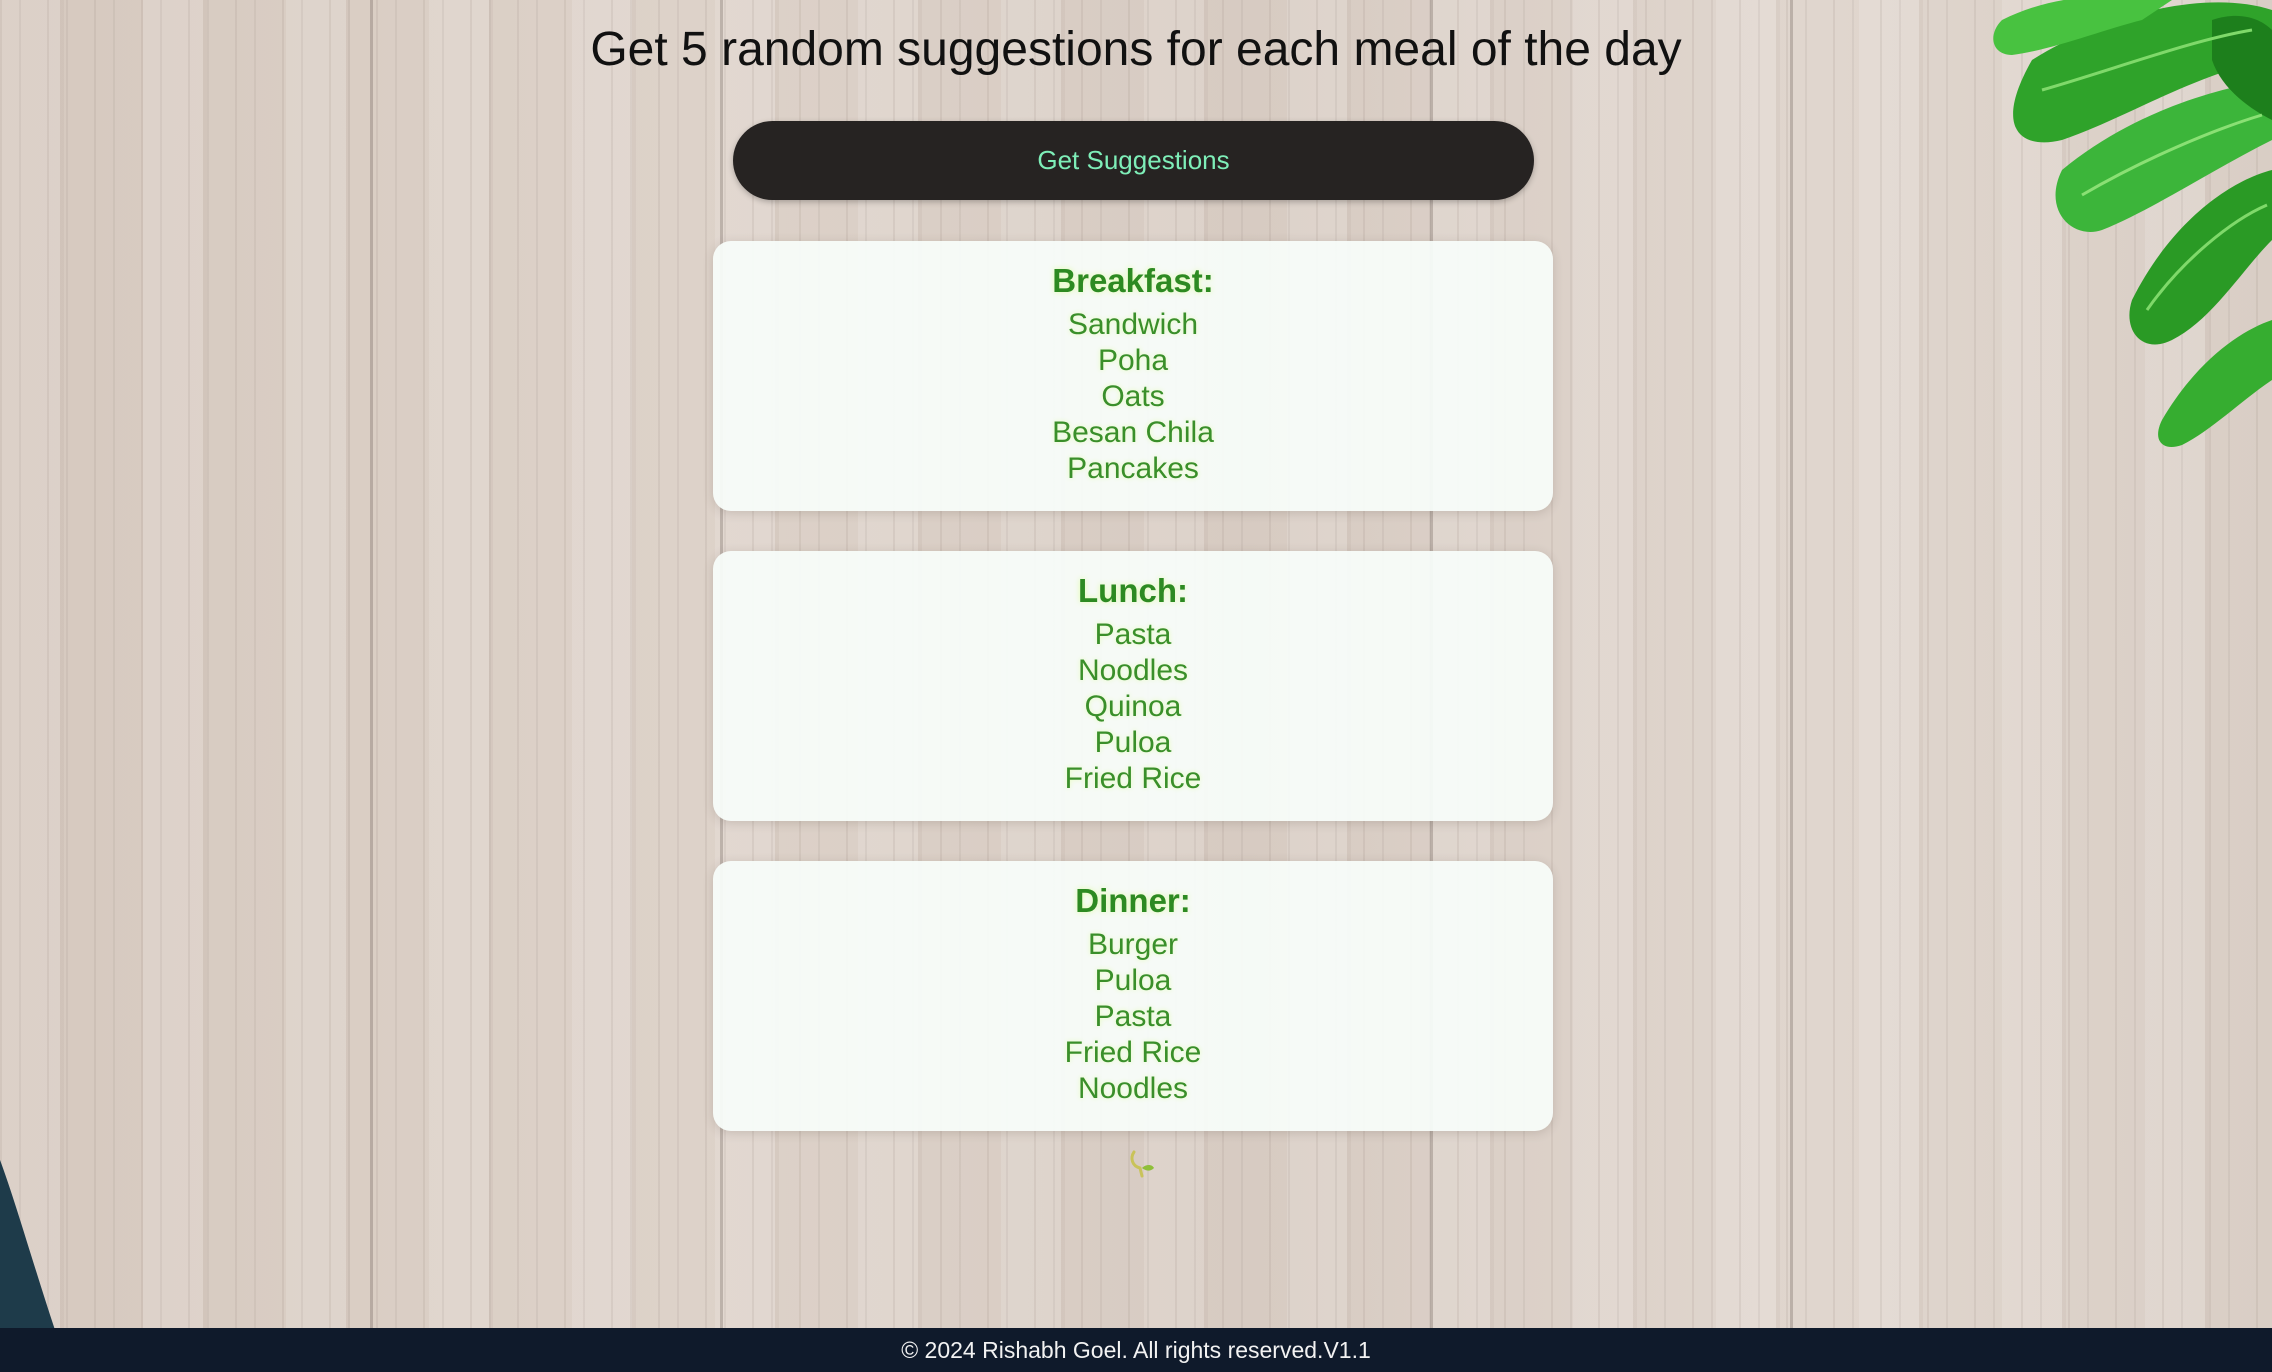  Describe the element at coordinates (1133, 590) in the screenshot. I see `meal-title: Lunch:` at that location.